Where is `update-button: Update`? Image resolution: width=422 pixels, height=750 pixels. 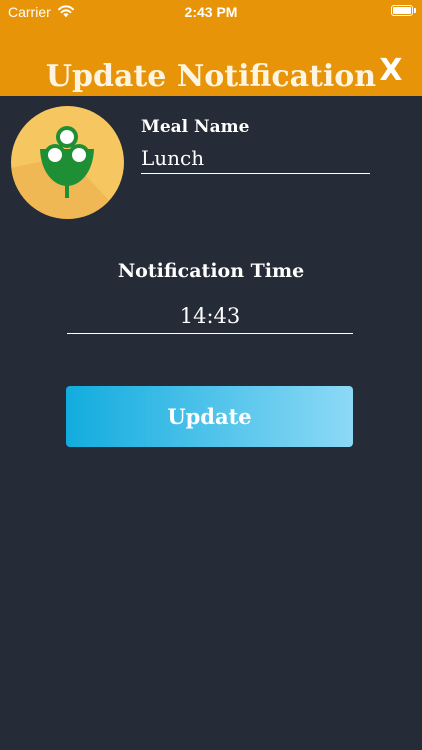
update-button: Update is located at coordinates (209, 416).